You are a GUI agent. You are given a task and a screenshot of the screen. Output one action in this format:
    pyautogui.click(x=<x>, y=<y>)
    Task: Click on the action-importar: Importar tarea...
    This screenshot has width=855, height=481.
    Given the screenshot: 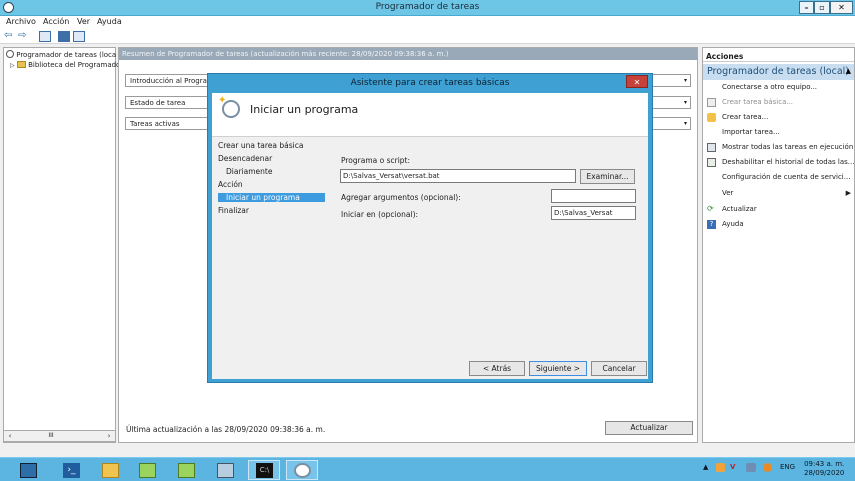 What is the action you would take?
    pyautogui.click(x=778, y=133)
    